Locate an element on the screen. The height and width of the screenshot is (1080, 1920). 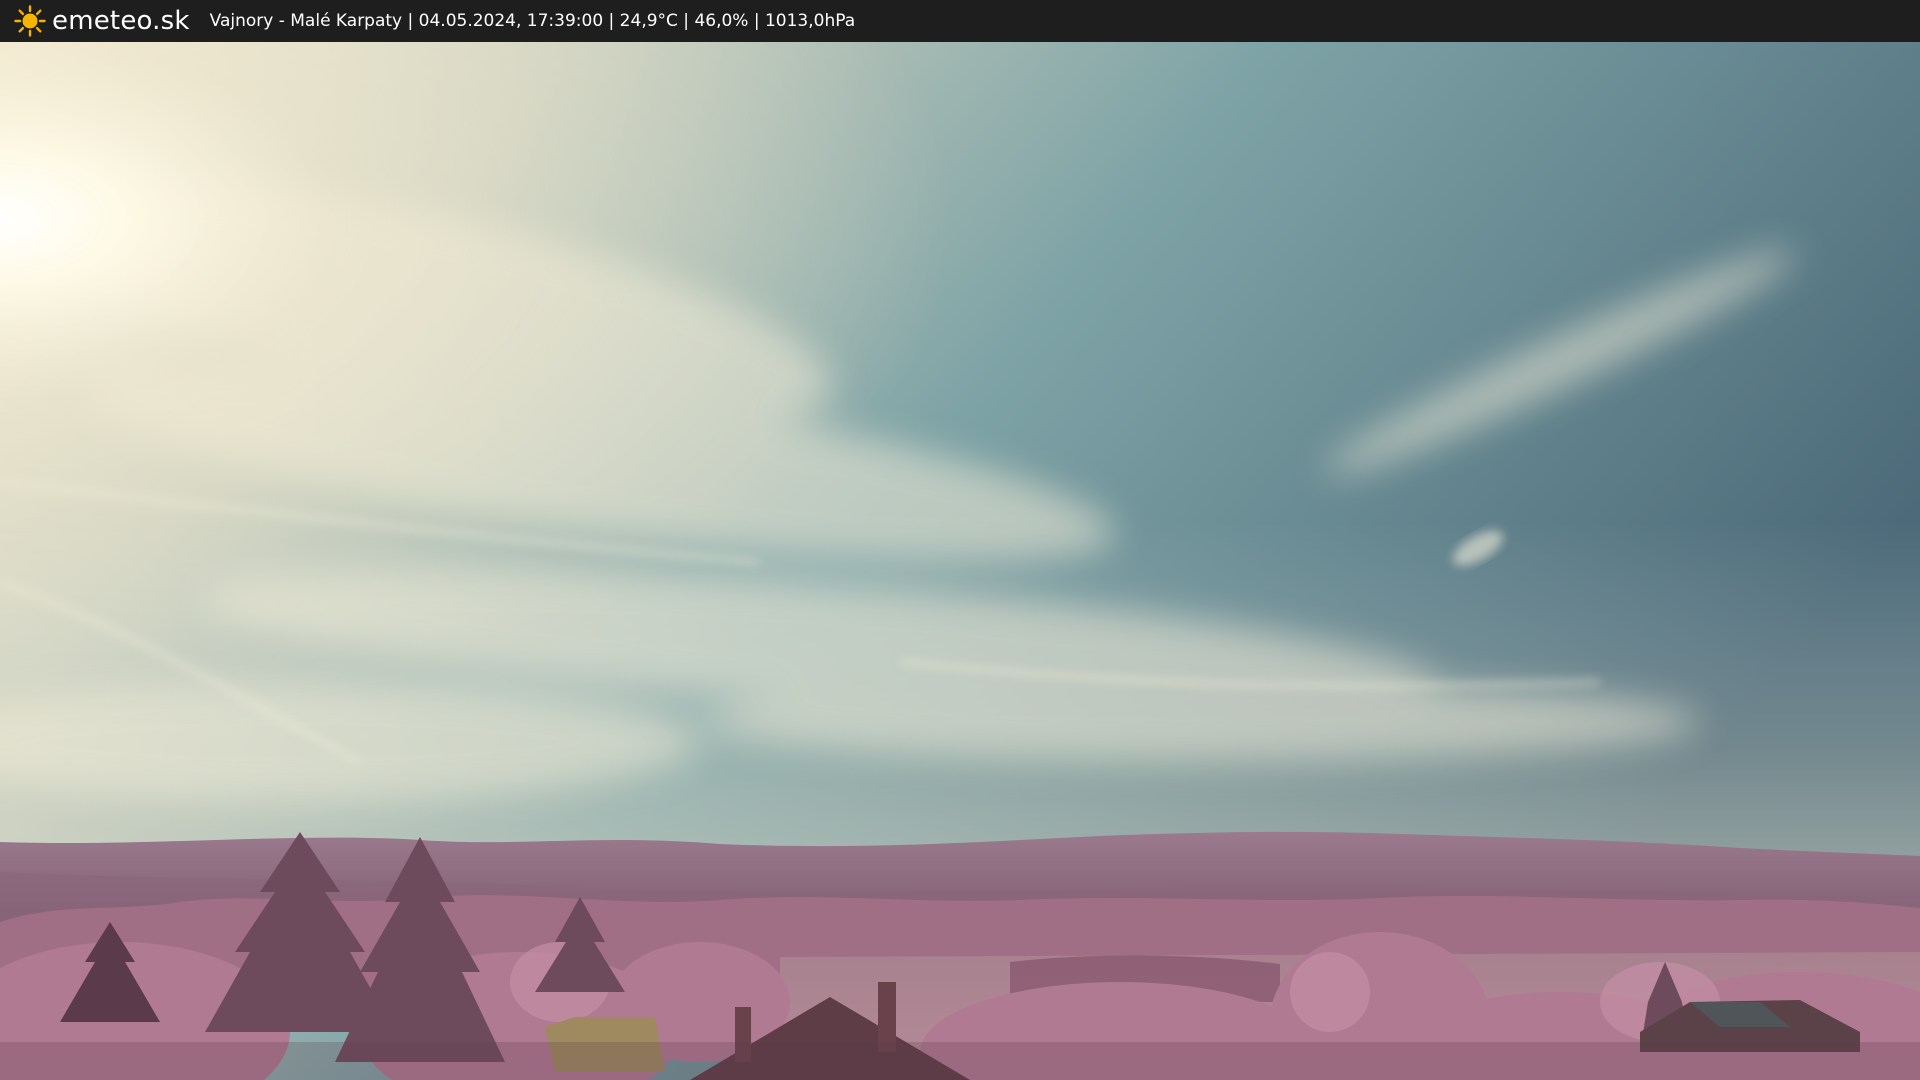
sun-icon is located at coordinates (30, 21).